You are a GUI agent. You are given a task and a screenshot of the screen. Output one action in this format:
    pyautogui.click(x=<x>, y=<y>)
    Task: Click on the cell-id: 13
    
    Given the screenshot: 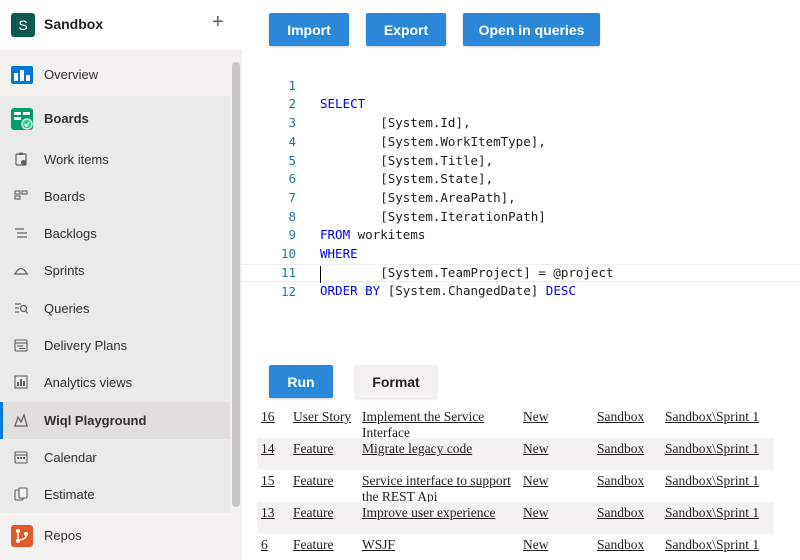 What is the action you would take?
    pyautogui.click(x=276, y=513)
    